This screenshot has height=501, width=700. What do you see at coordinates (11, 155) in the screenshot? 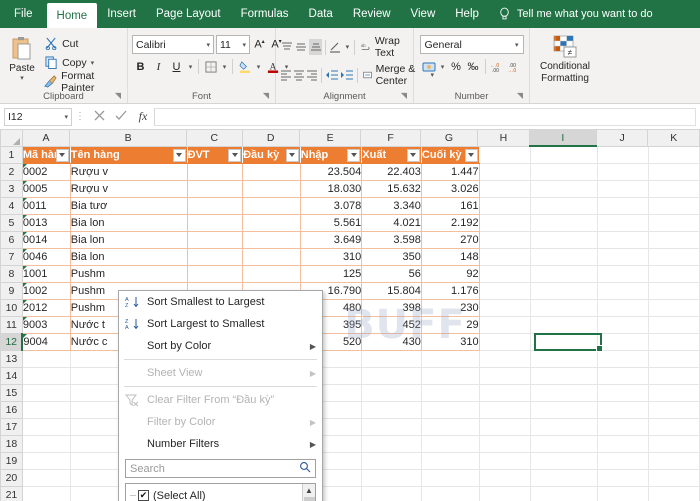
I see `row-header-1: 1` at bounding box center [11, 155].